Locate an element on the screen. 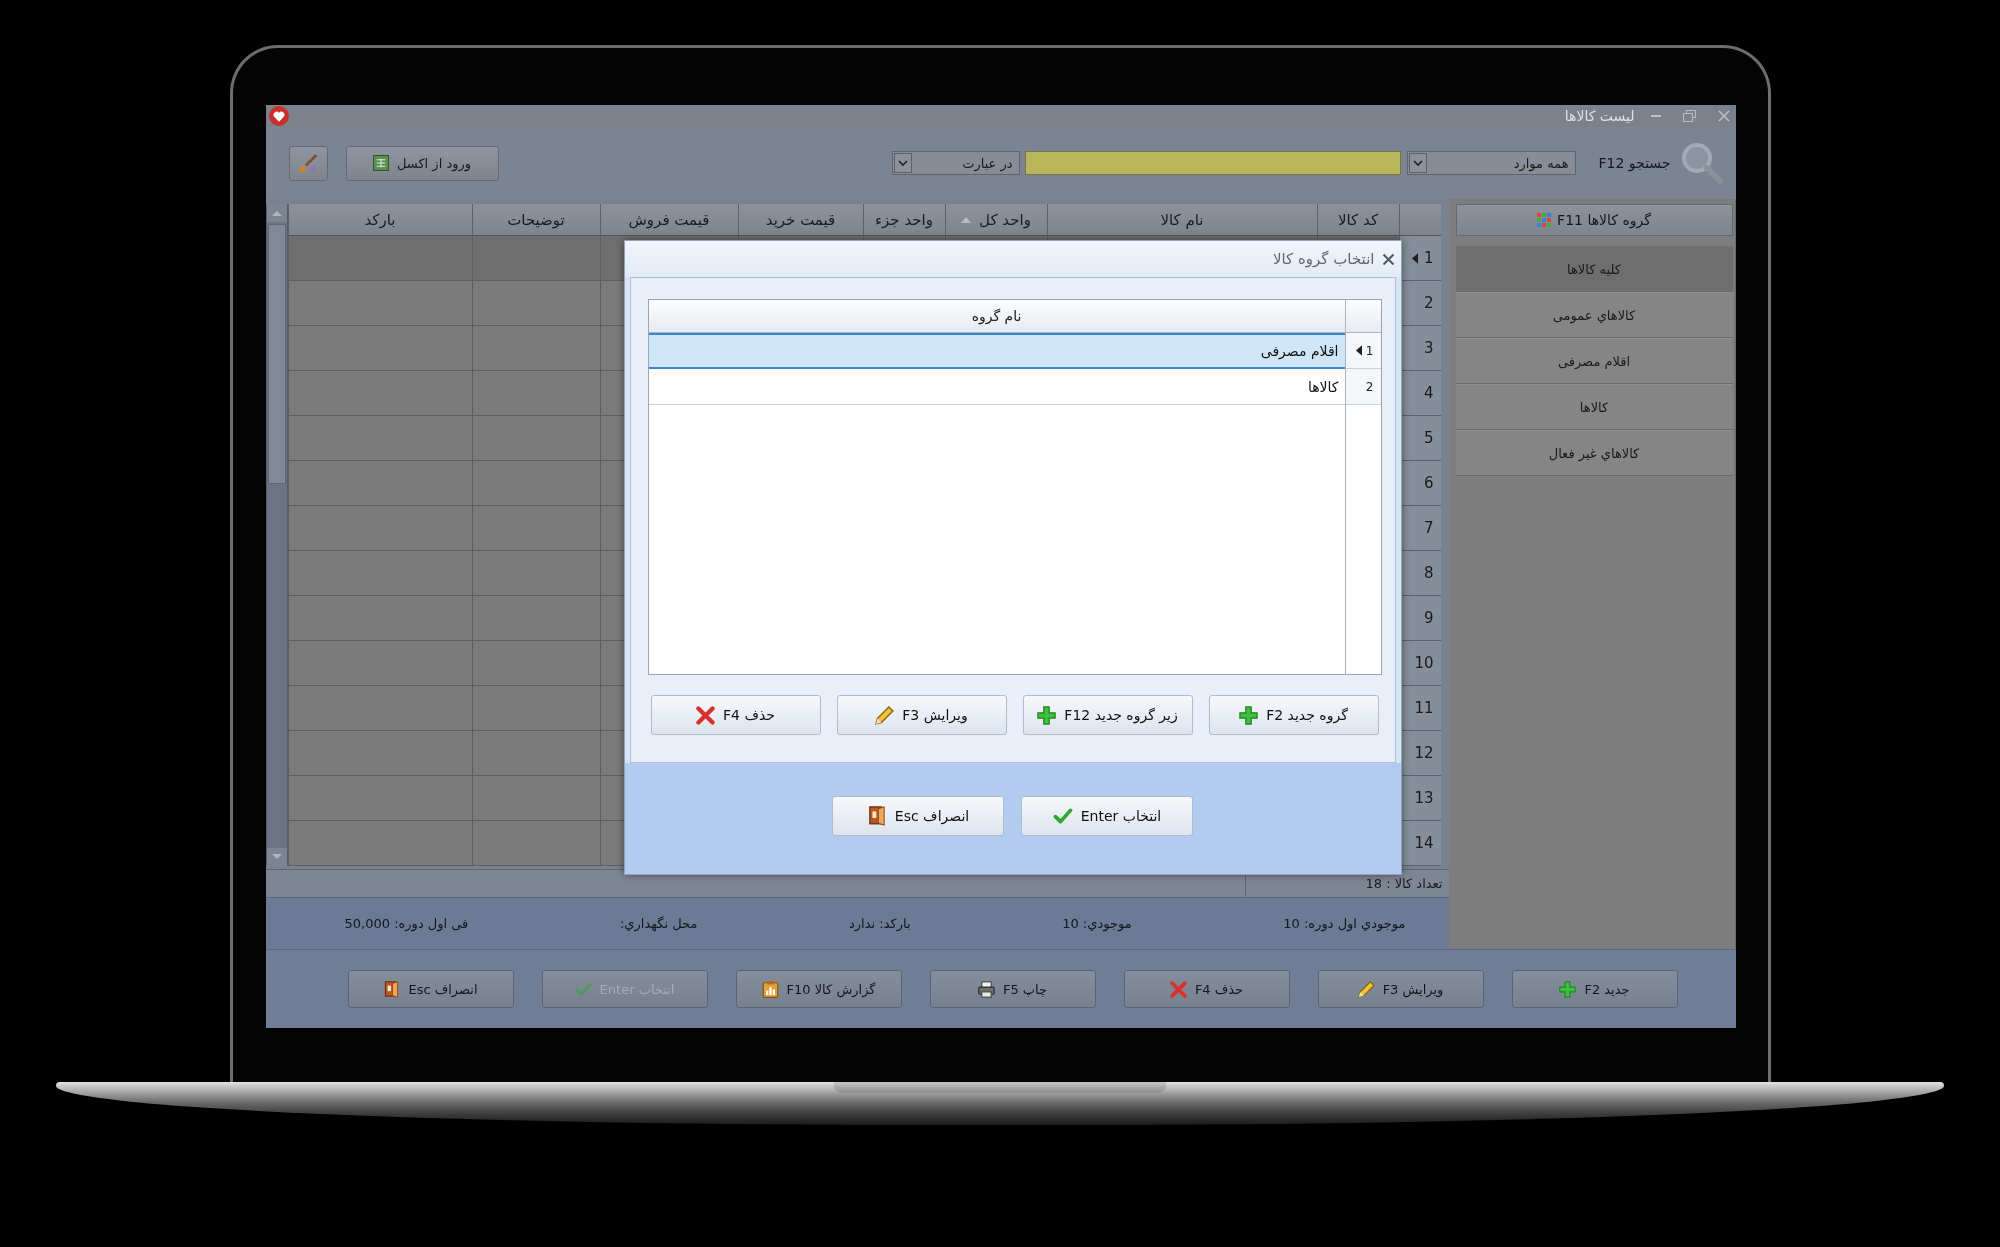 The image size is (2000, 1247). search-field is located at coordinates (1212, 163).